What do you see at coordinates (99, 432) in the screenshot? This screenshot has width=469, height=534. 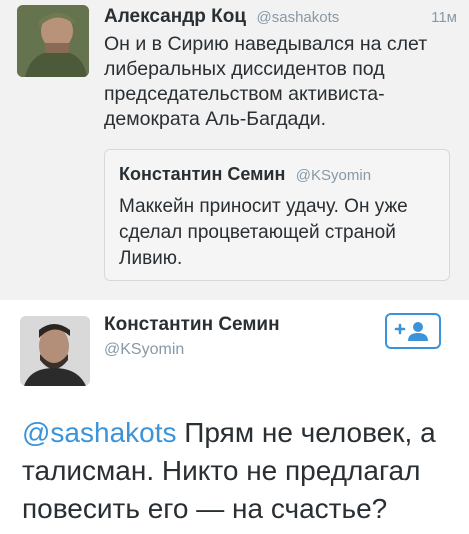 I see `mention-link: @sashakots` at bounding box center [99, 432].